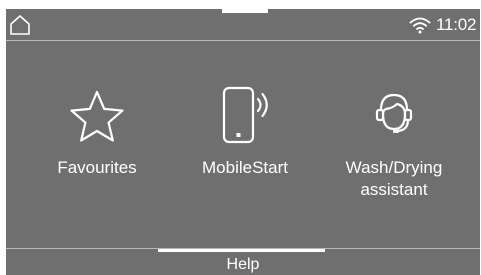  I want to click on favourites-tile: Favourites, so click(97, 131).